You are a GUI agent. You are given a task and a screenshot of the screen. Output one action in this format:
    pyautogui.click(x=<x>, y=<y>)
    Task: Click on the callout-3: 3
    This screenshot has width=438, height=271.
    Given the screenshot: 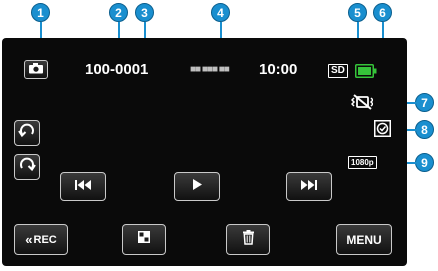 What is the action you would take?
    pyautogui.click(x=144, y=12)
    